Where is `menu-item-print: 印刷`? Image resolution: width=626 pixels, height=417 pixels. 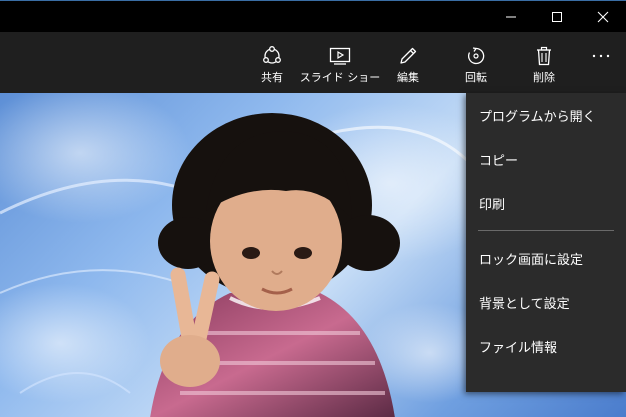 menu-item-print: 印刷 is located at coordinates (546, 203).